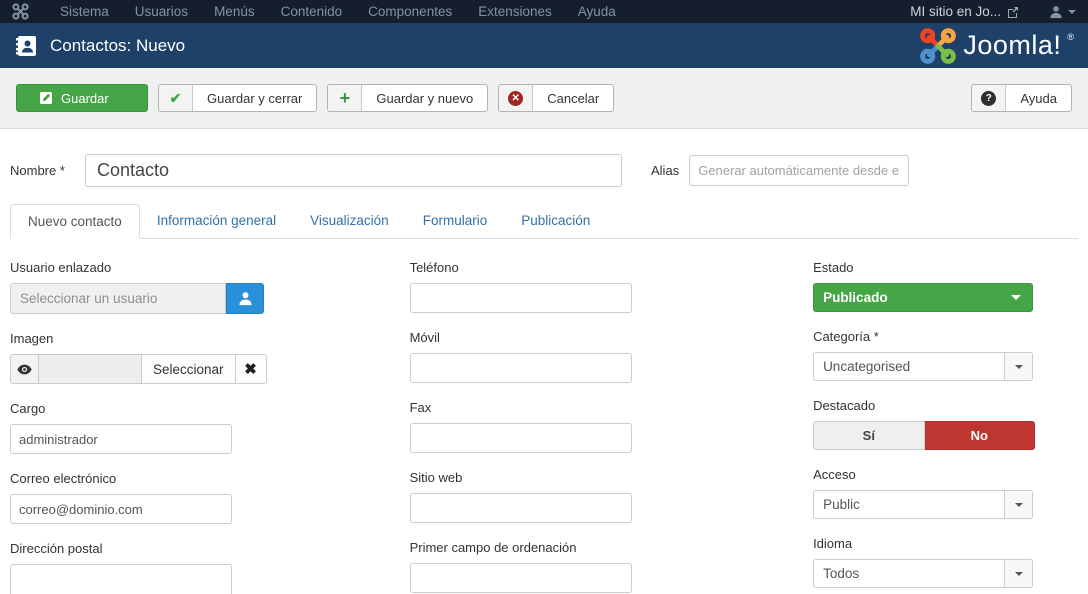 The width and height of the screenshot is (1088, 594). Describe the element at coordinates (37, 170) in the screenshot. I see `name-label: Nombre *` at that location.